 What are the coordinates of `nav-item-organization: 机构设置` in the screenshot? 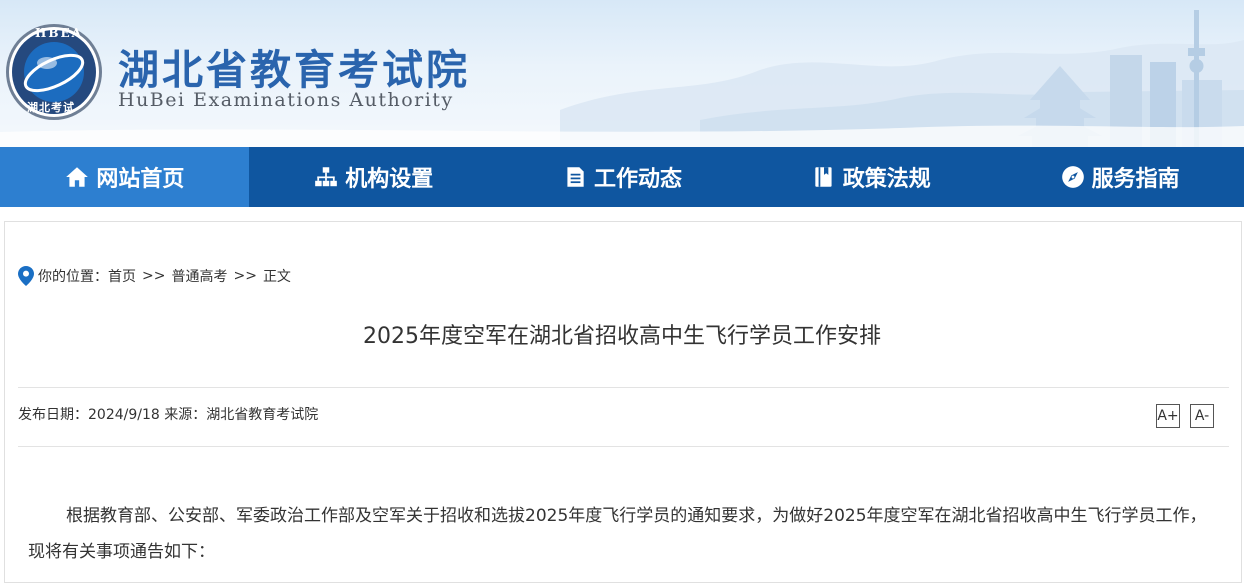 It's located at (373, 177).